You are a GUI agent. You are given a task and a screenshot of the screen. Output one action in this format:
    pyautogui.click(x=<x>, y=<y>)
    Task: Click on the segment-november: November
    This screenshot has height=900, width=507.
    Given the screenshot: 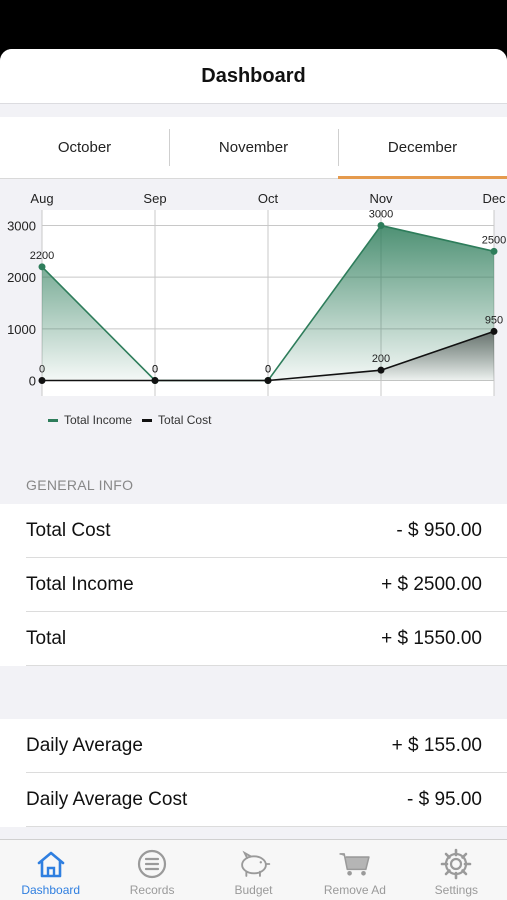 What is the action you would take?
    pyautogui.click(x=253, y=147)
    